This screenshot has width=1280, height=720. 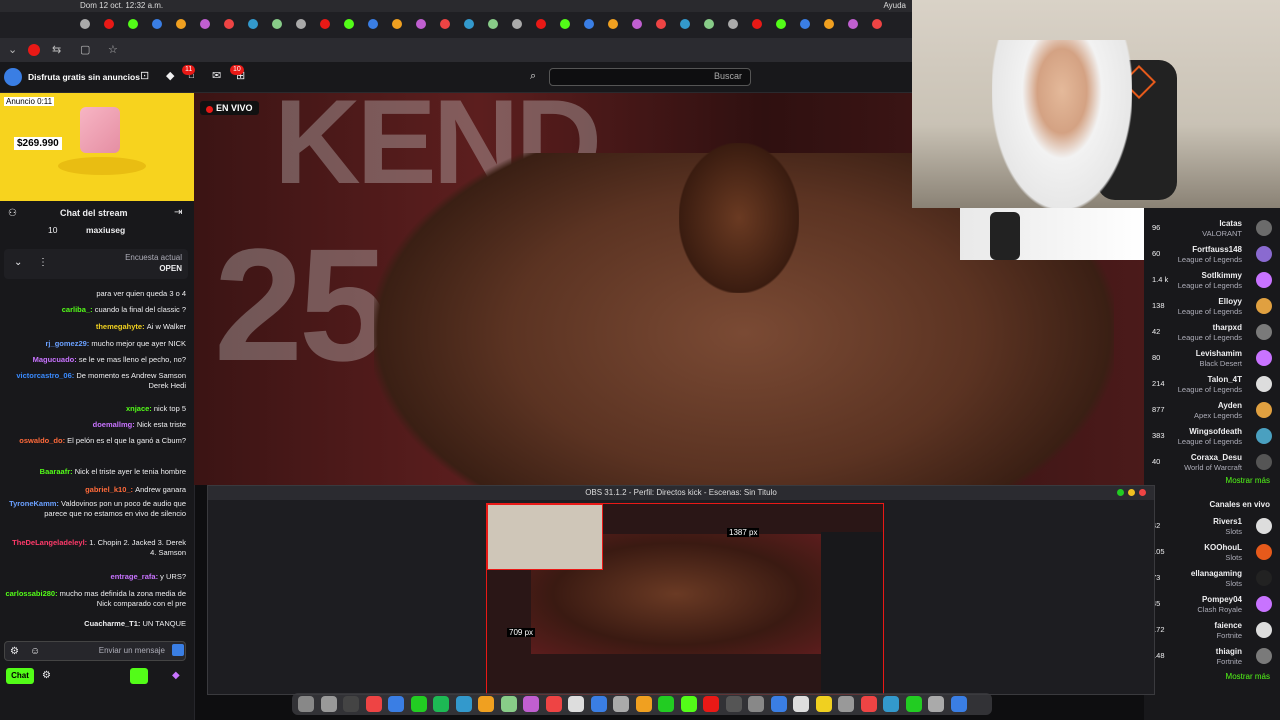 What do you see at coordinates (1248, 480) in the screenshot?
I see `show-more-link: Mostrar más` at bounding box center [1248, 480].